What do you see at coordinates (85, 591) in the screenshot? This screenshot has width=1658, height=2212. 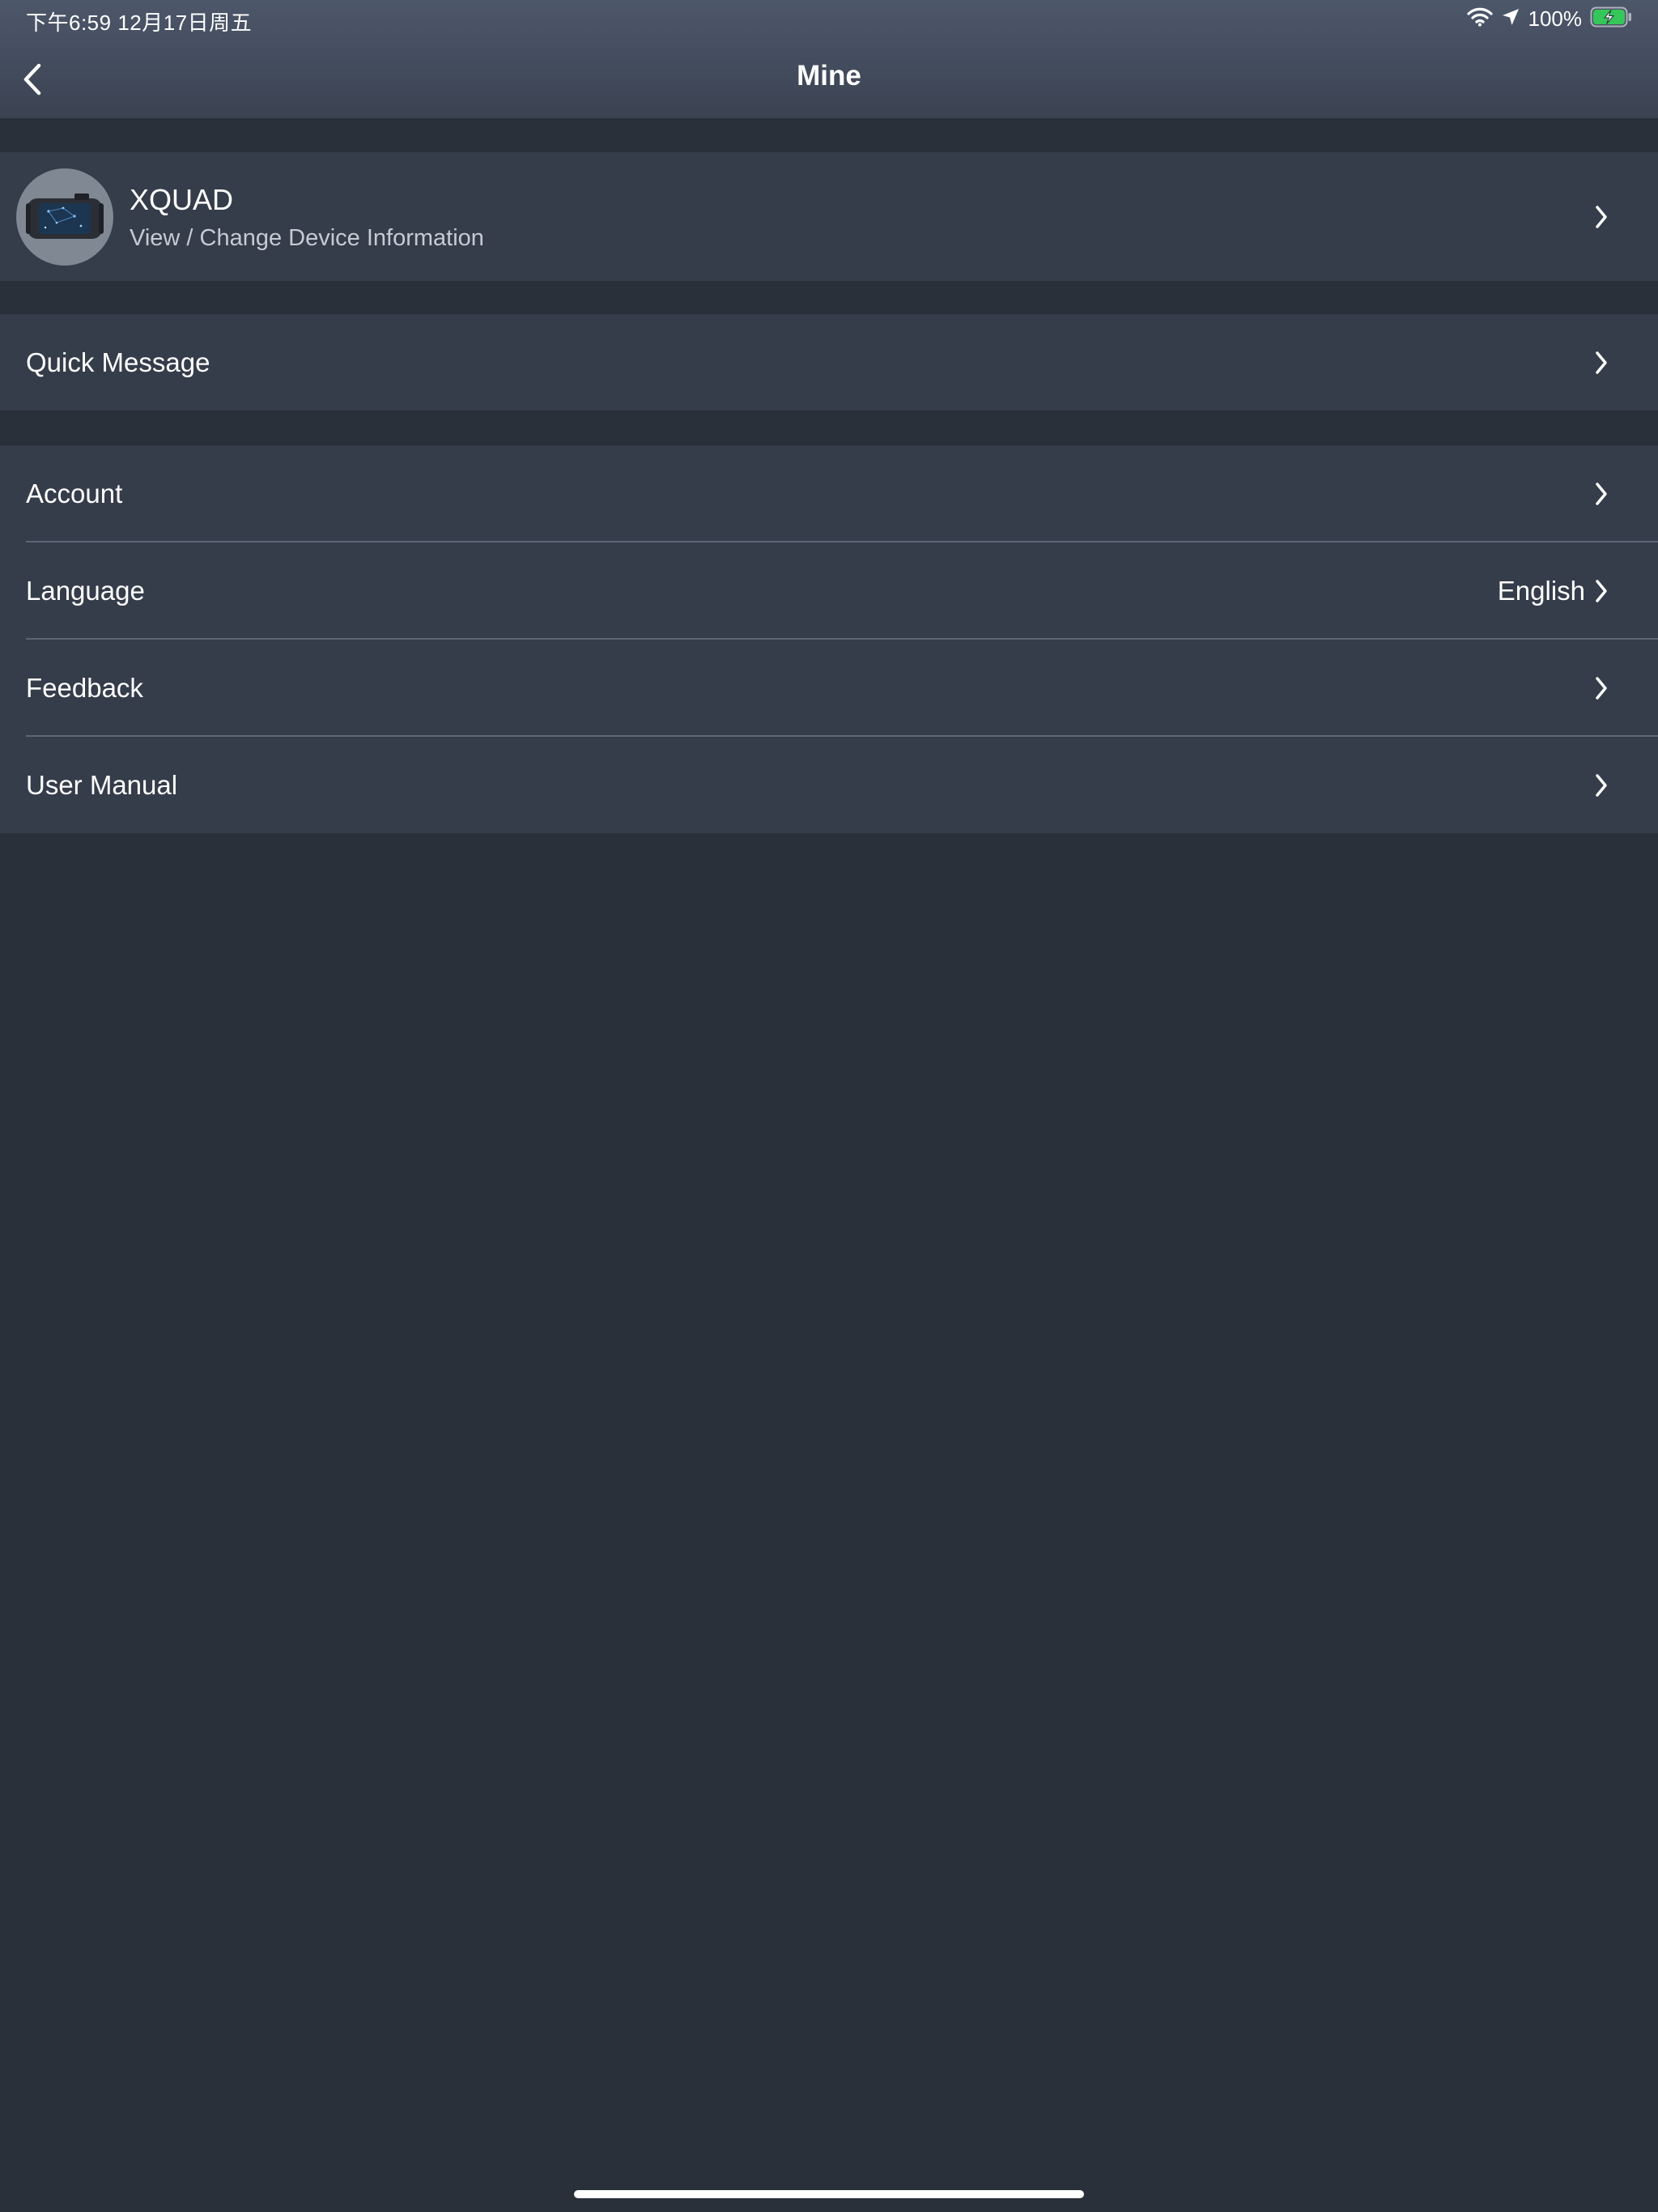 I see `language-label: Language` at bounding box center [85, 591].